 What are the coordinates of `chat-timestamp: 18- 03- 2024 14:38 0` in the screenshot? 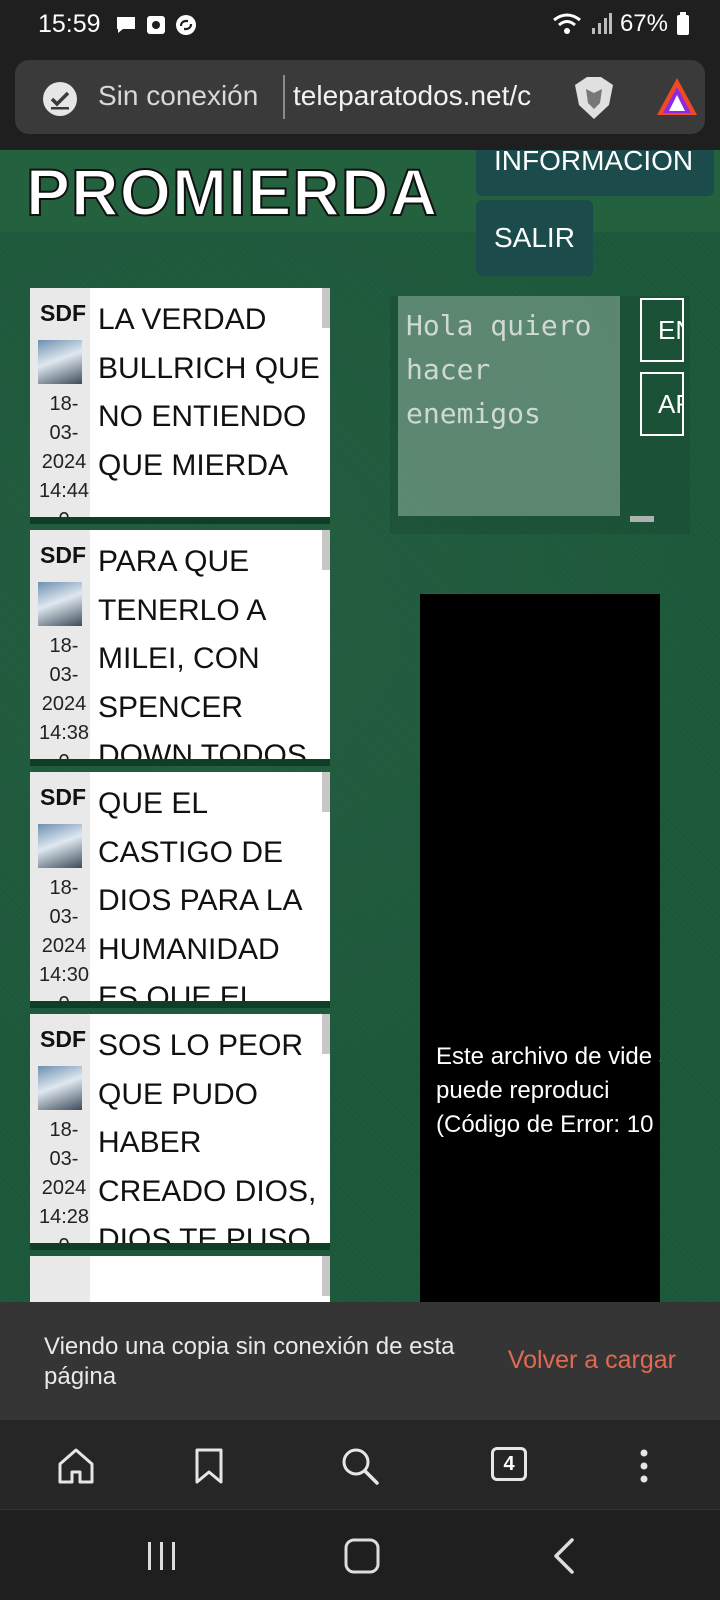 It's located at (64, 699).